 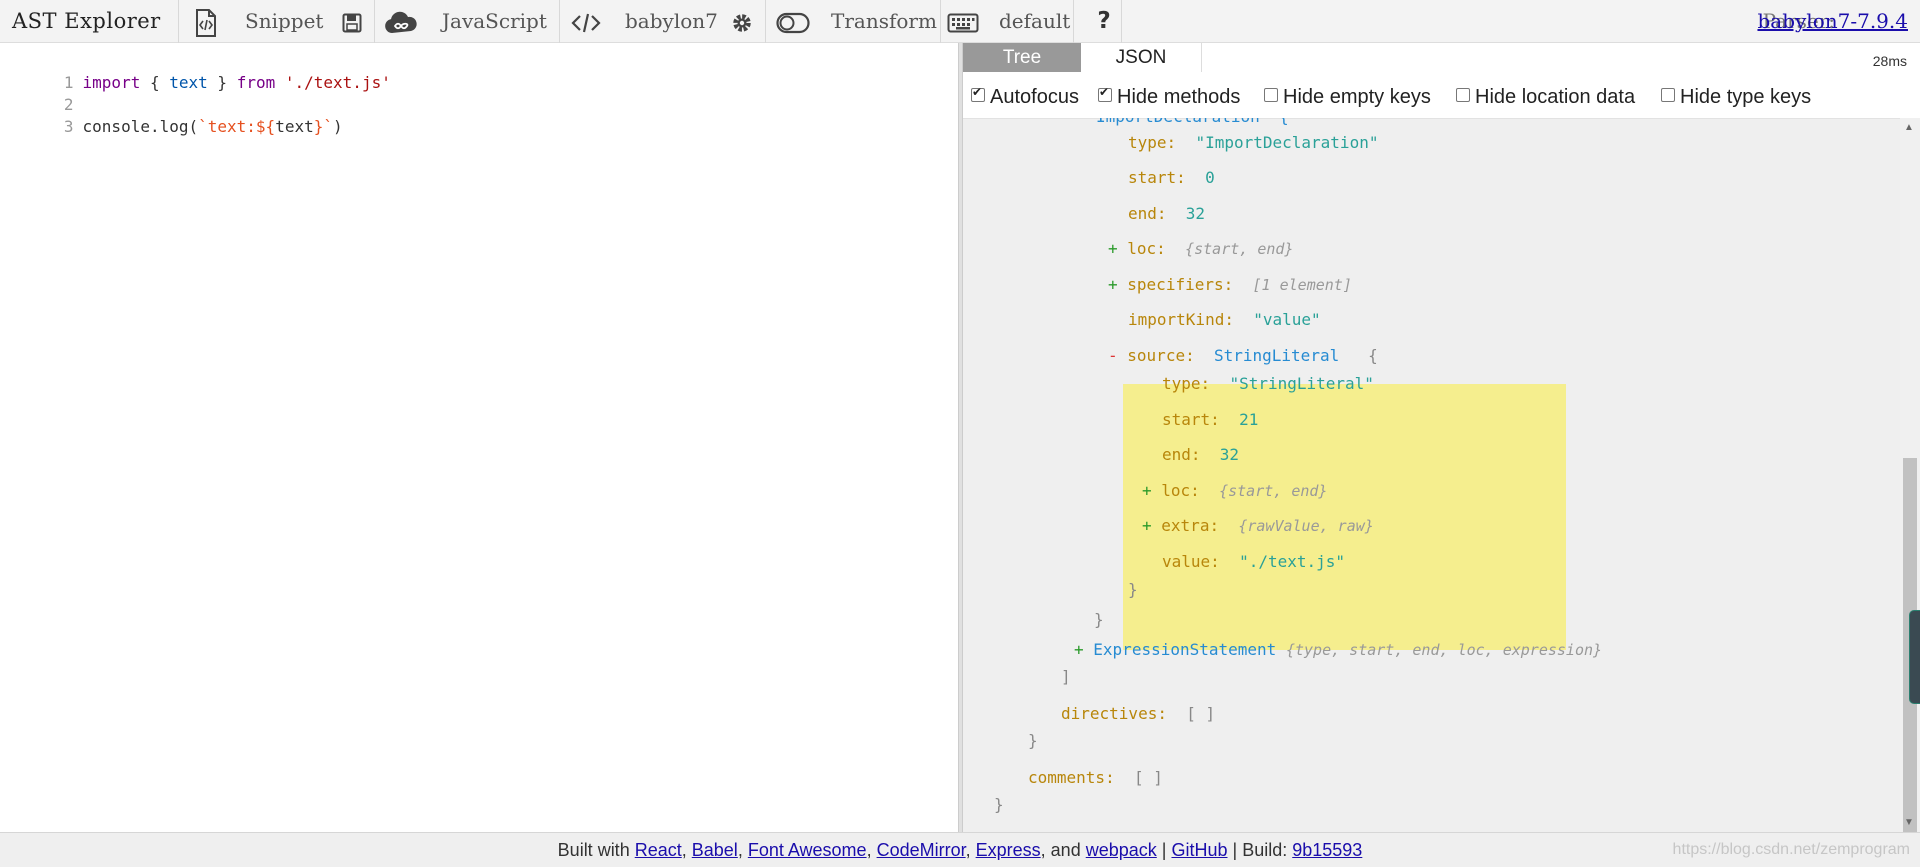 What do you see at coordinates (1249, 419) in the screenshot?
I see `prop-value: 21` at bounding box center [1249, 419].